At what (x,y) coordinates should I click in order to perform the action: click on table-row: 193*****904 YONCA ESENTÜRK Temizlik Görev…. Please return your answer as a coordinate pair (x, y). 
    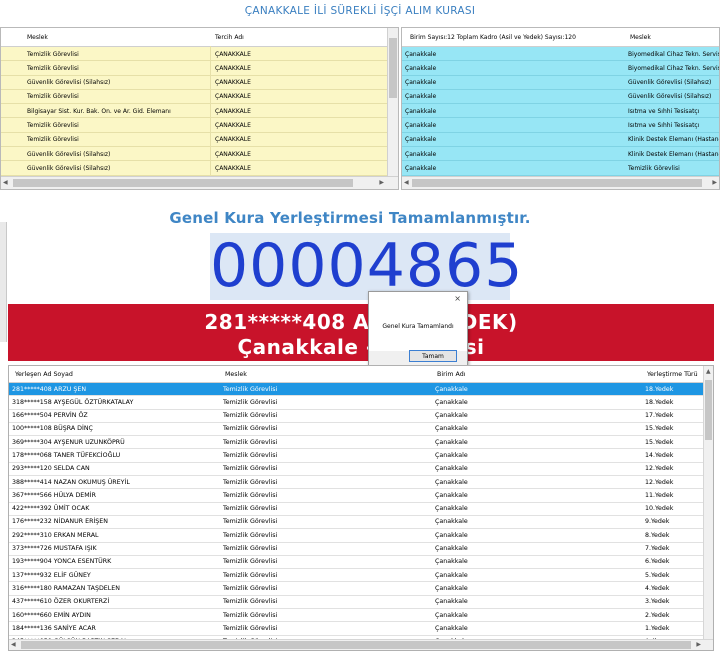
    Looking at the image, I should click on (361, 562).